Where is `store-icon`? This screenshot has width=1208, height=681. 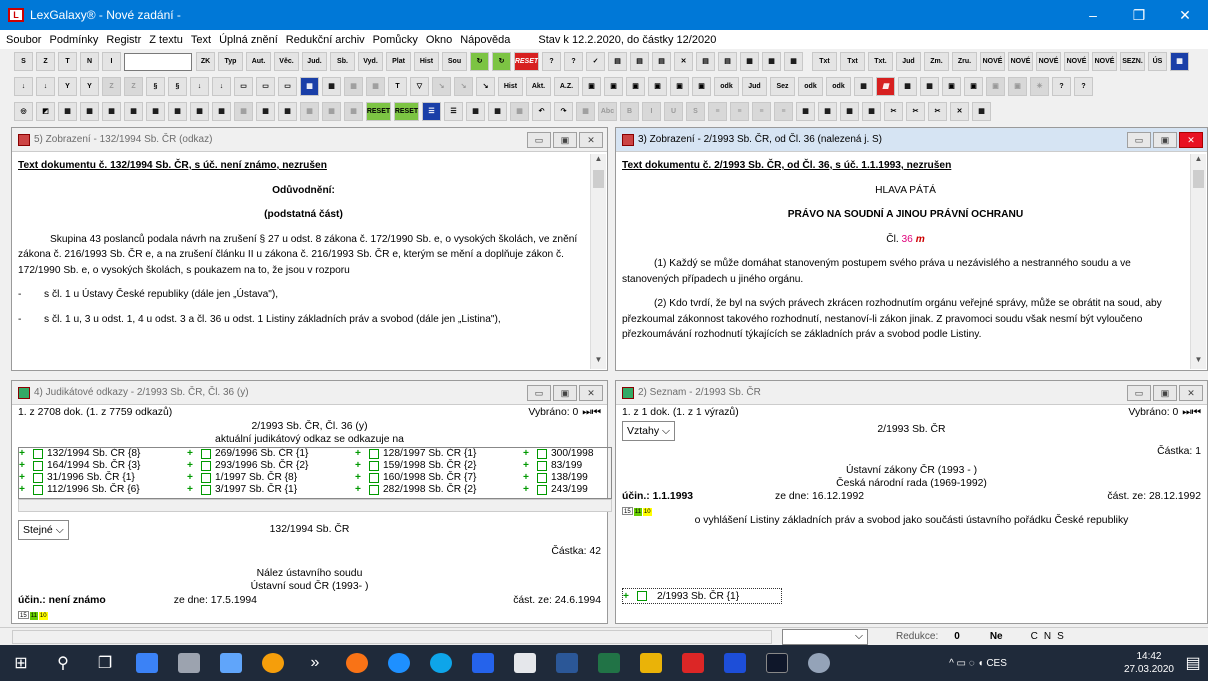
store-icon is located at coordinates (525, 663).